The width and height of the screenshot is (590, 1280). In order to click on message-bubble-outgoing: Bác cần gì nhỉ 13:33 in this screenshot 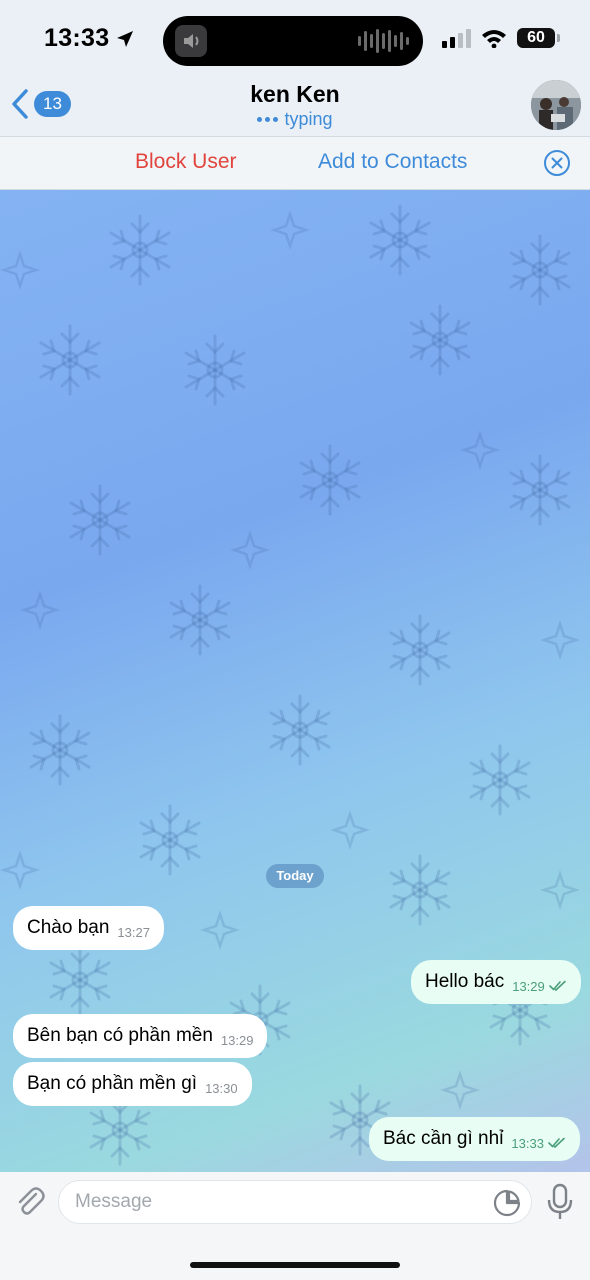, I will do `click(474, 1139)`.